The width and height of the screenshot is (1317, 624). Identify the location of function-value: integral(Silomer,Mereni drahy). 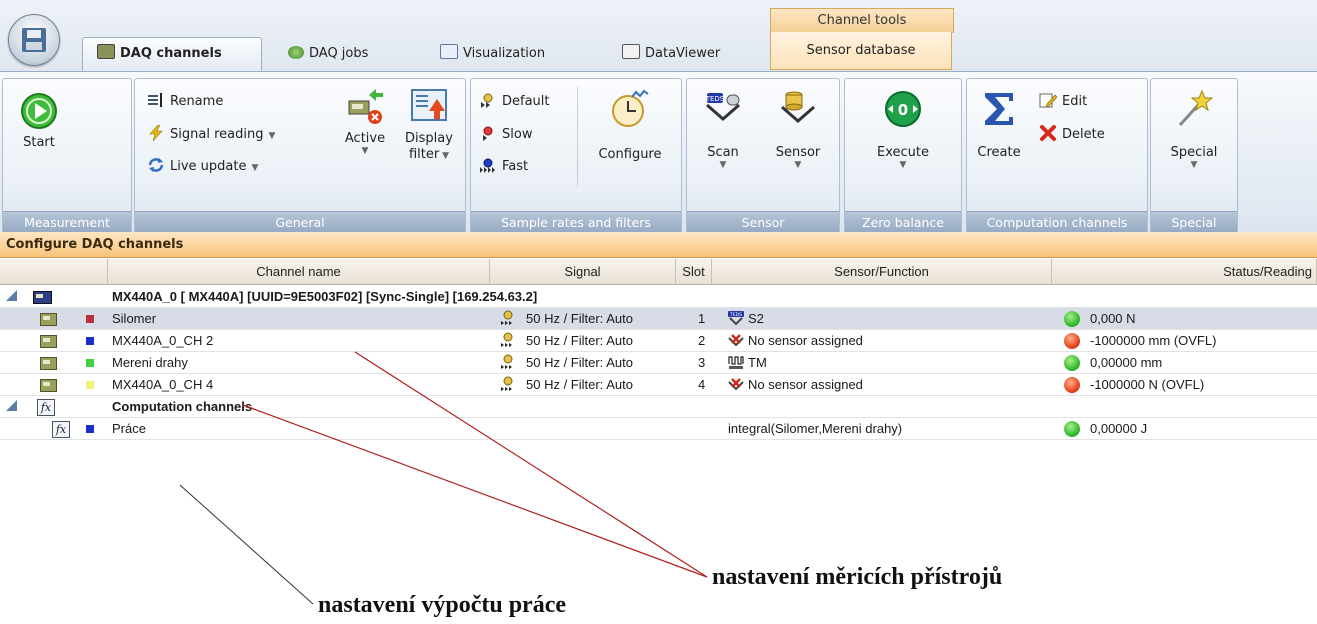
(815, 429).